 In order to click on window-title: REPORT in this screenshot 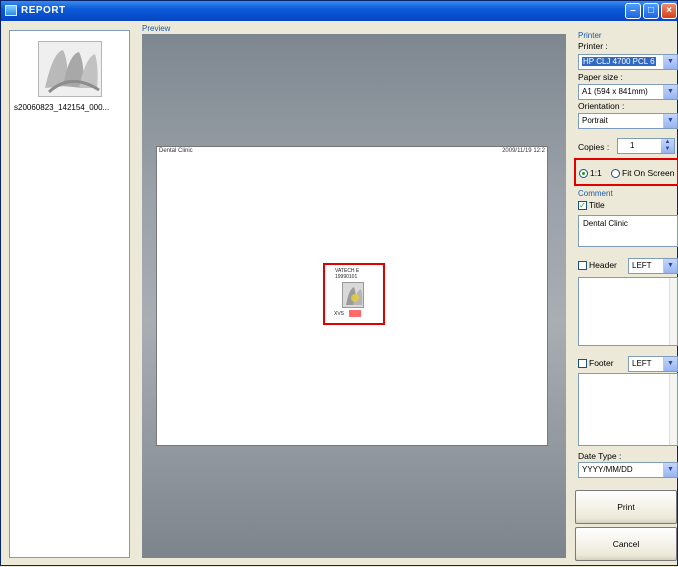, I will do `click(43, 10)`.